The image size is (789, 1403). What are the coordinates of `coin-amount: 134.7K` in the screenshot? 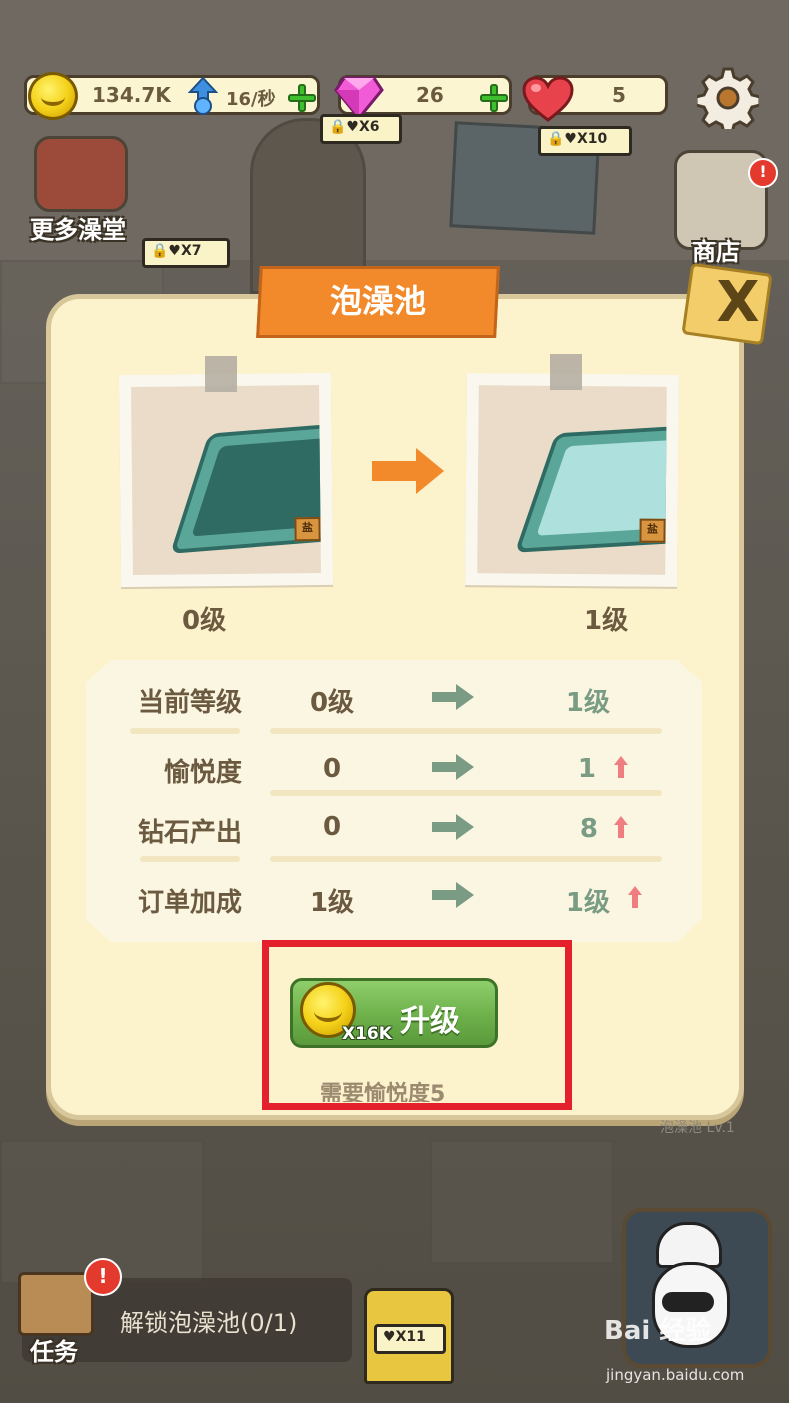 It's located at (131, 95).